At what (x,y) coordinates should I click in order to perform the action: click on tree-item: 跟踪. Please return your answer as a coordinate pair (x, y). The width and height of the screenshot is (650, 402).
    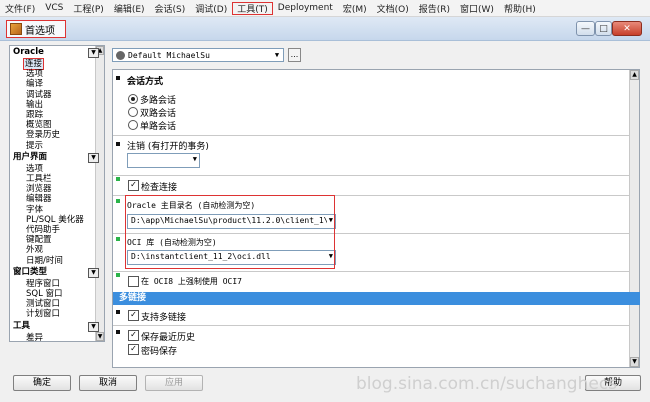
    Looking at the image, I should click on (34, 115).